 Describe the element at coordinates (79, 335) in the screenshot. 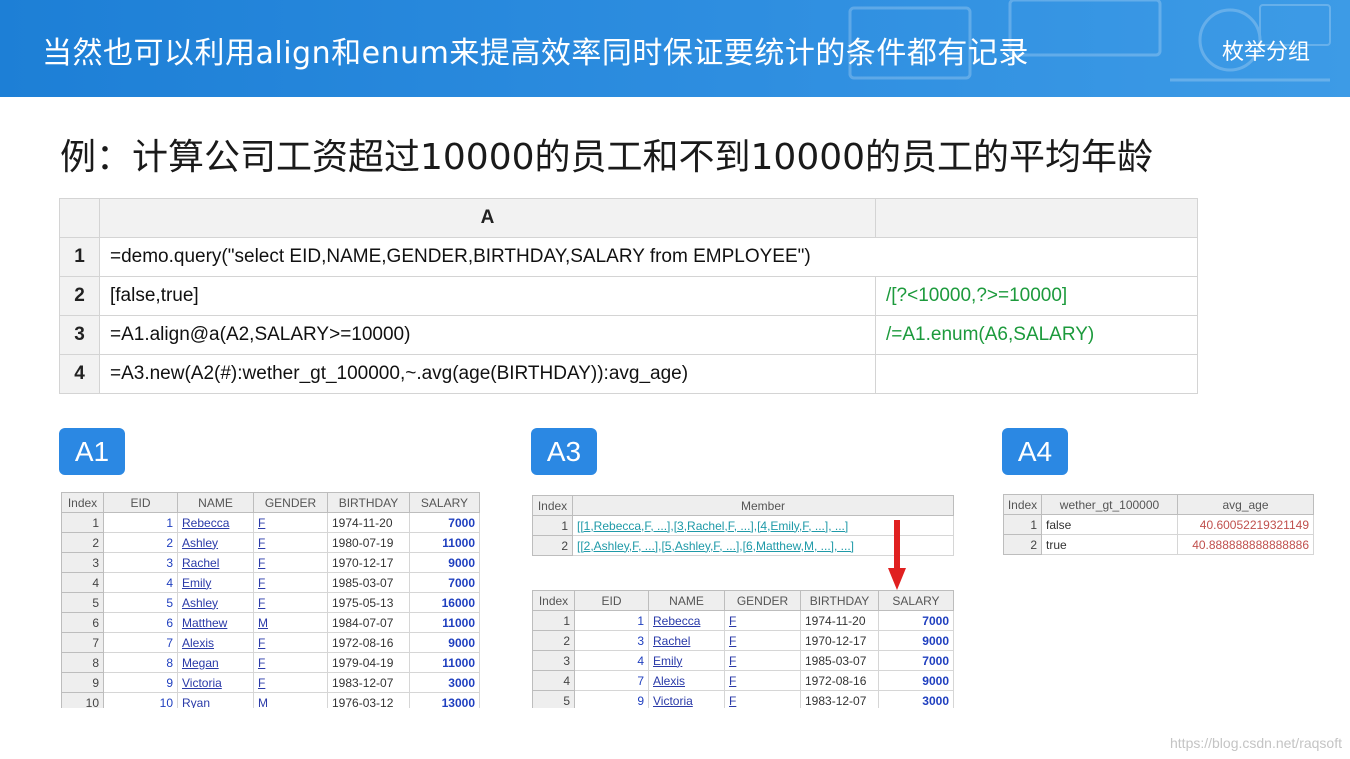

I see `row-number: 3` at that location.